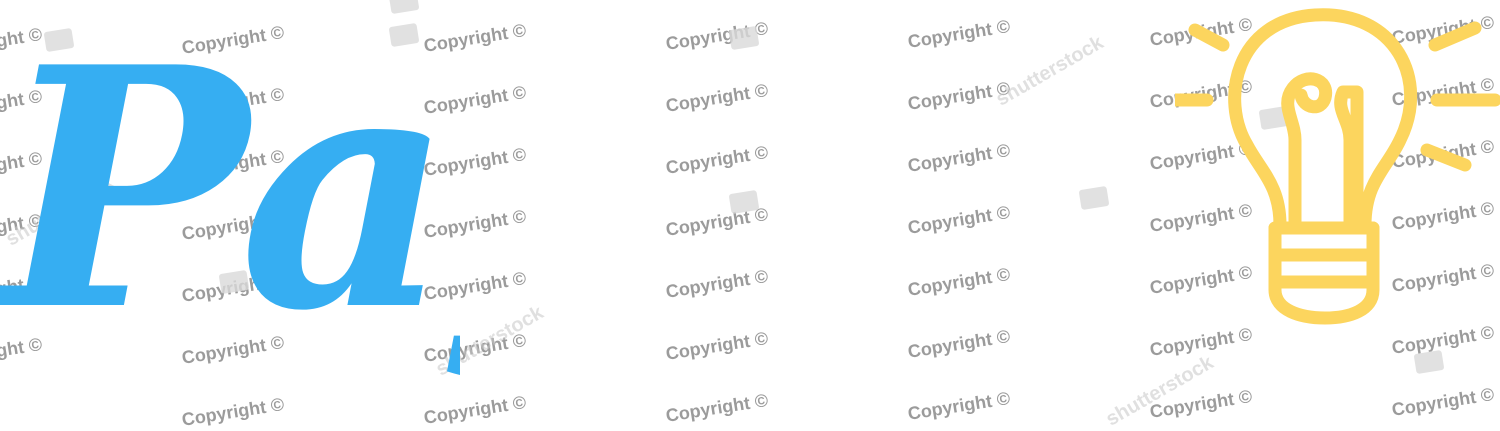 The image size is (1500, 431). I want to click on bulb-glass, so click(1323, 120).